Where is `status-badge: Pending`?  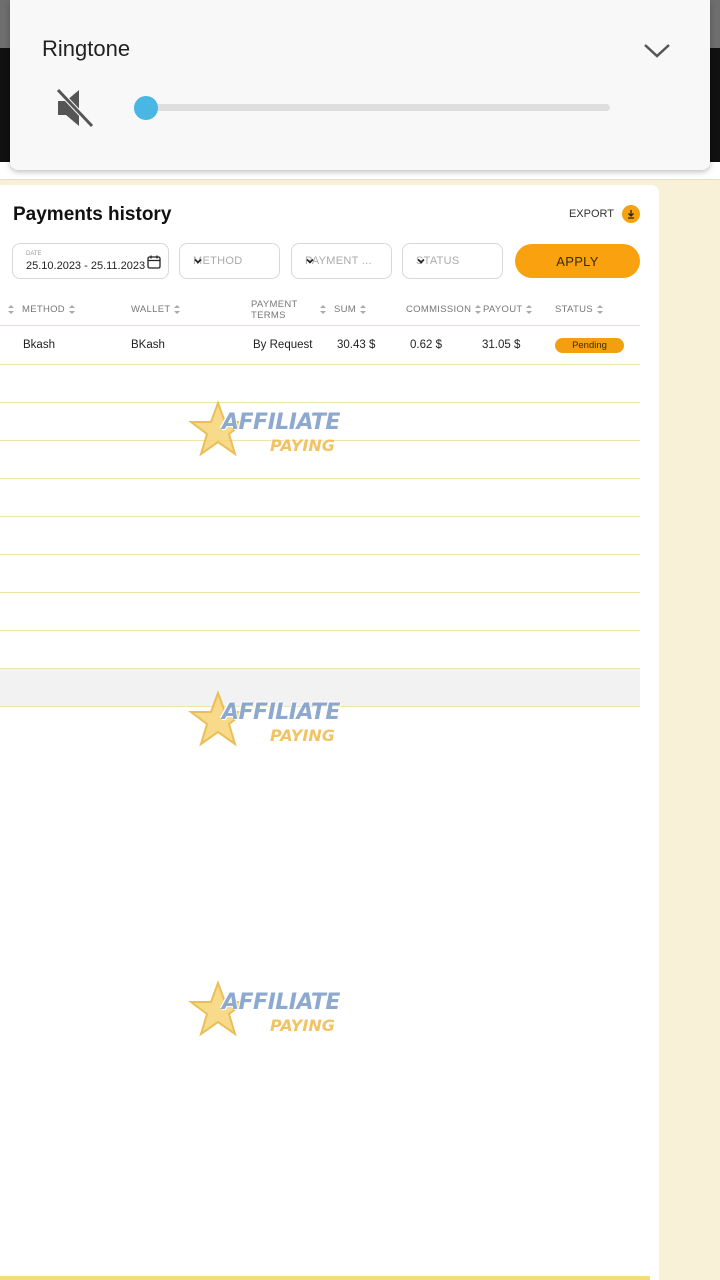 status-badge: Pending is located at coordinates (589, 345).